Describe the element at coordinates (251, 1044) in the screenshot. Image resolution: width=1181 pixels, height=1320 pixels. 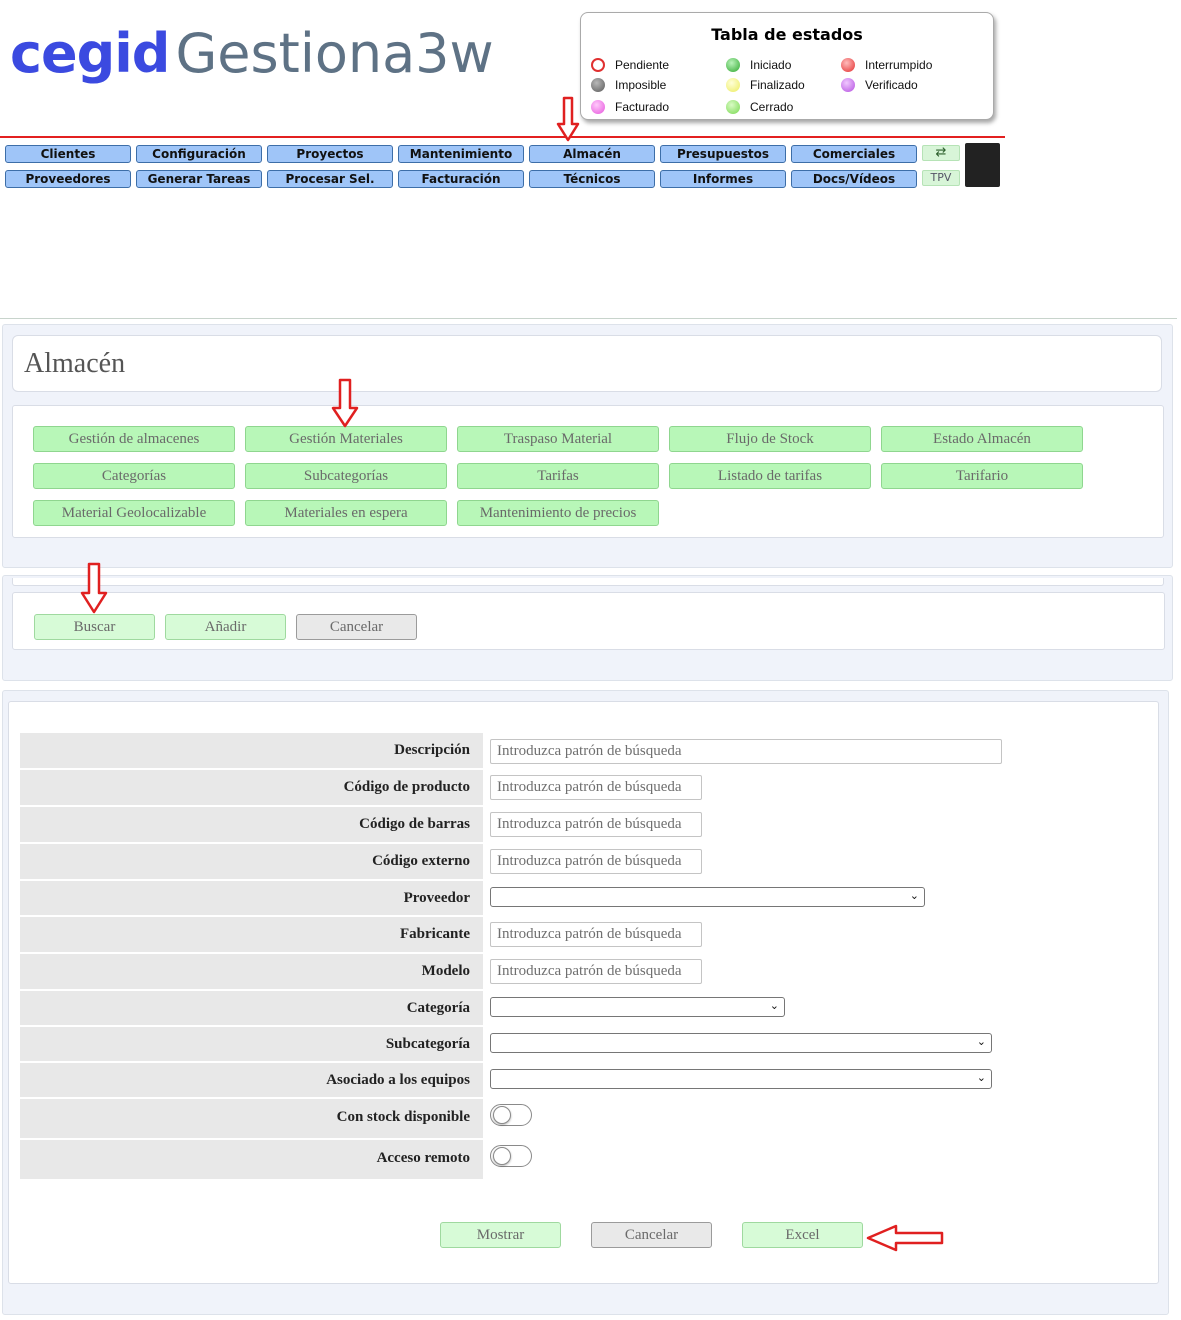
I see `subcategoria-label: Subcategoría` at that location.